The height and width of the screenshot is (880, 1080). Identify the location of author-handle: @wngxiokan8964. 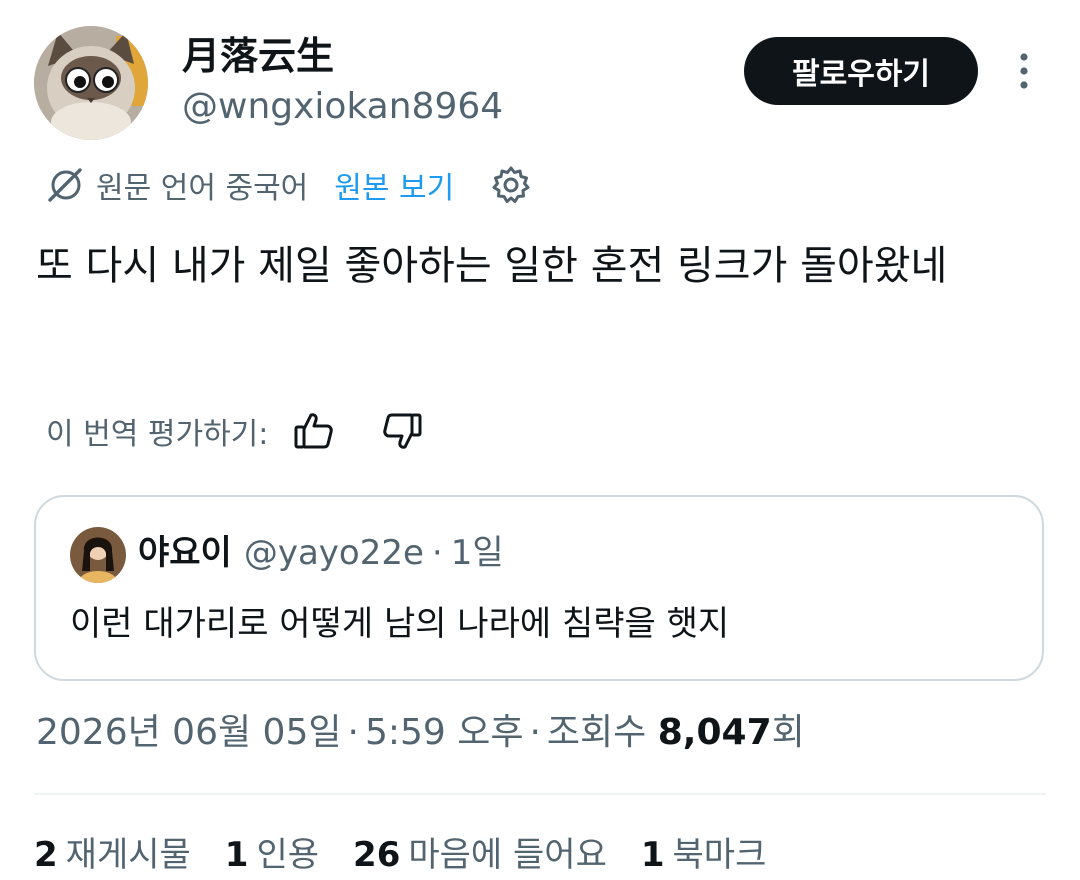
(342, 107).